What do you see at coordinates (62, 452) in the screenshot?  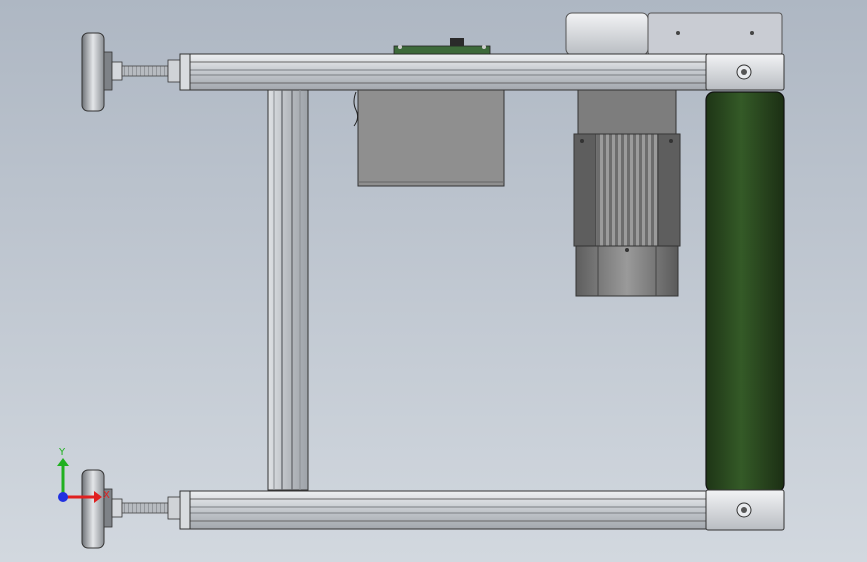 I see `triad-y-label: Y` at bounding box center [62, 452].